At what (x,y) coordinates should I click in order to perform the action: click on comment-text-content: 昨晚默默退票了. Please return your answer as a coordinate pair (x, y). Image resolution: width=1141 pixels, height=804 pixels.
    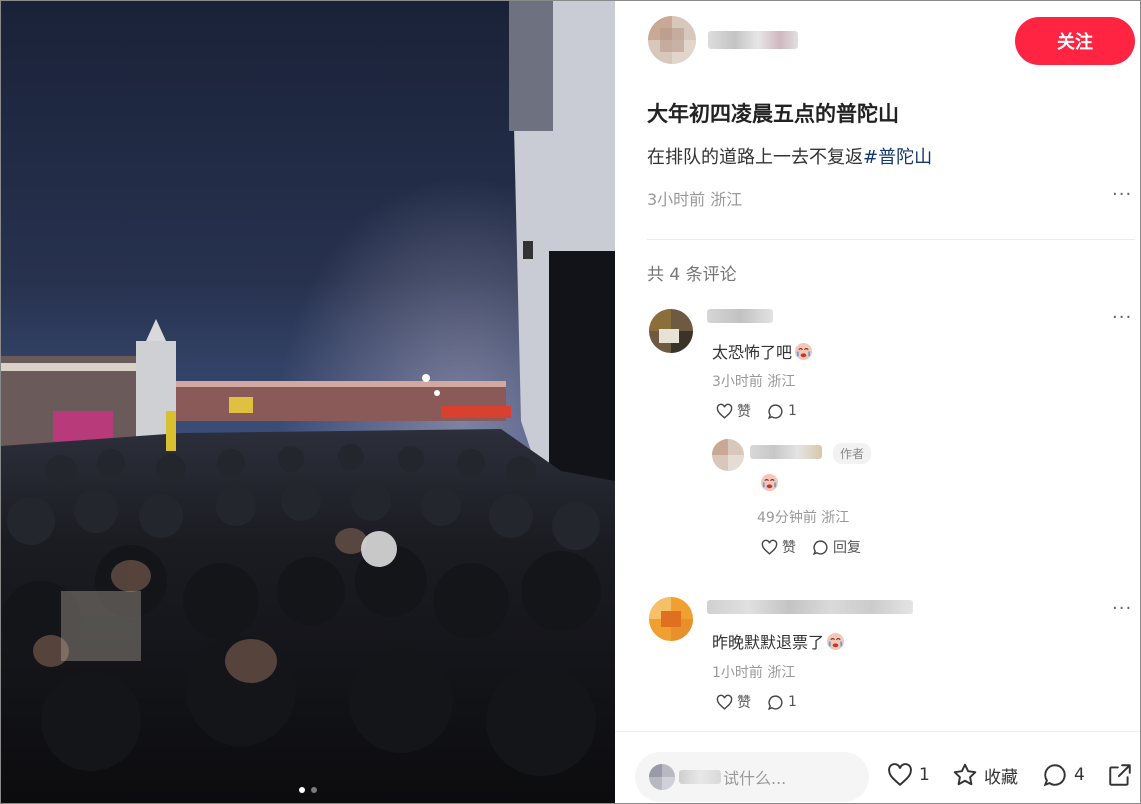
    Looking at the image, I should click on (768, 642).